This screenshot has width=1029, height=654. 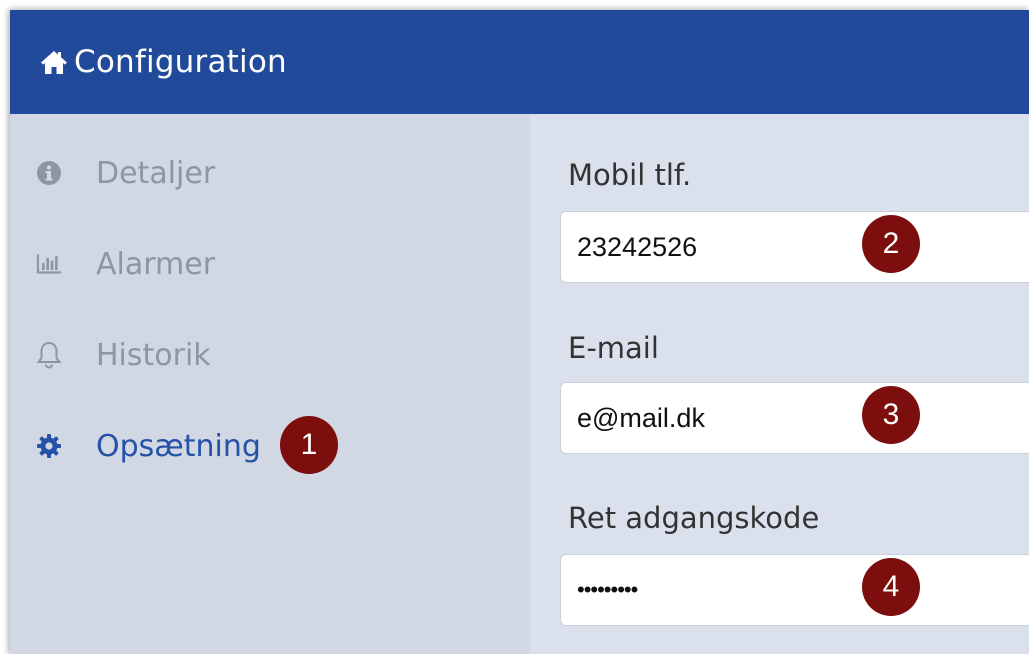 I want to click on password-input: •••••••••, so click(x=794, y=590).